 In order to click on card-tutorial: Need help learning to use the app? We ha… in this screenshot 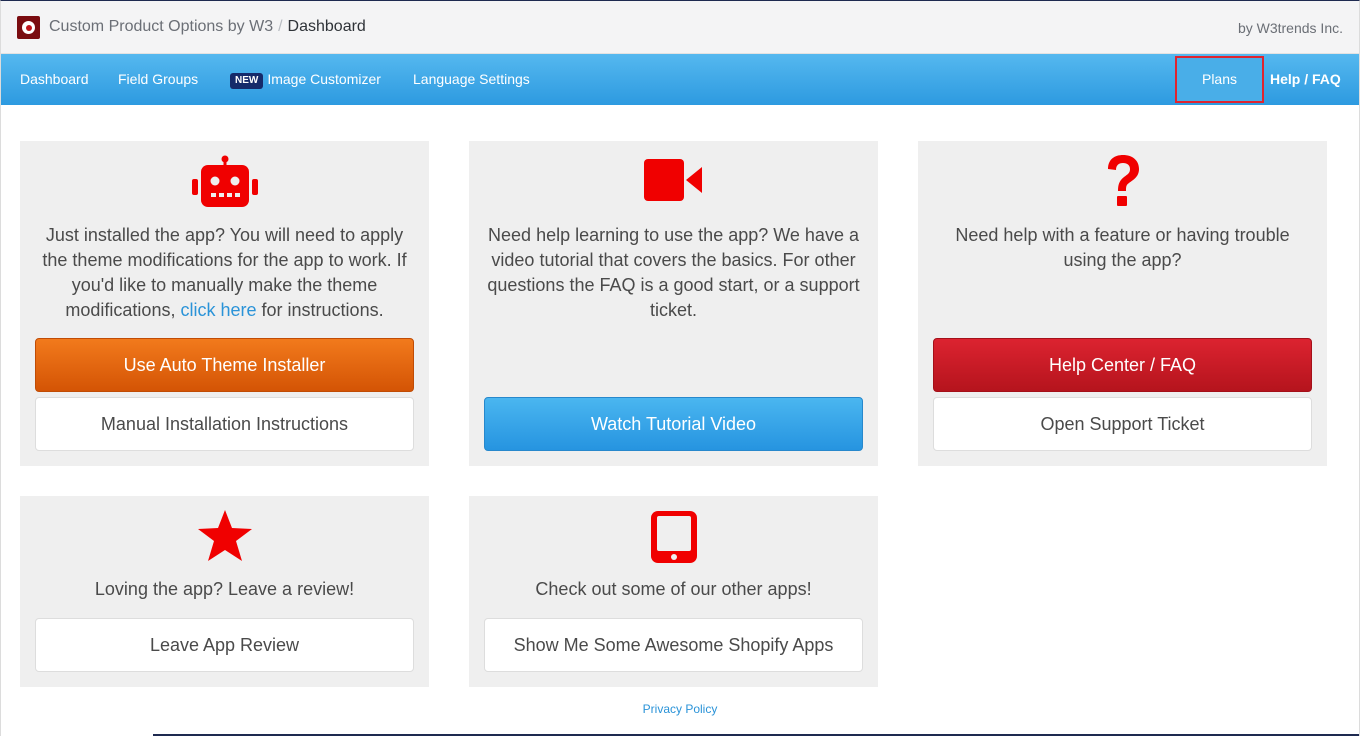, I will do `click(673, 303)`.